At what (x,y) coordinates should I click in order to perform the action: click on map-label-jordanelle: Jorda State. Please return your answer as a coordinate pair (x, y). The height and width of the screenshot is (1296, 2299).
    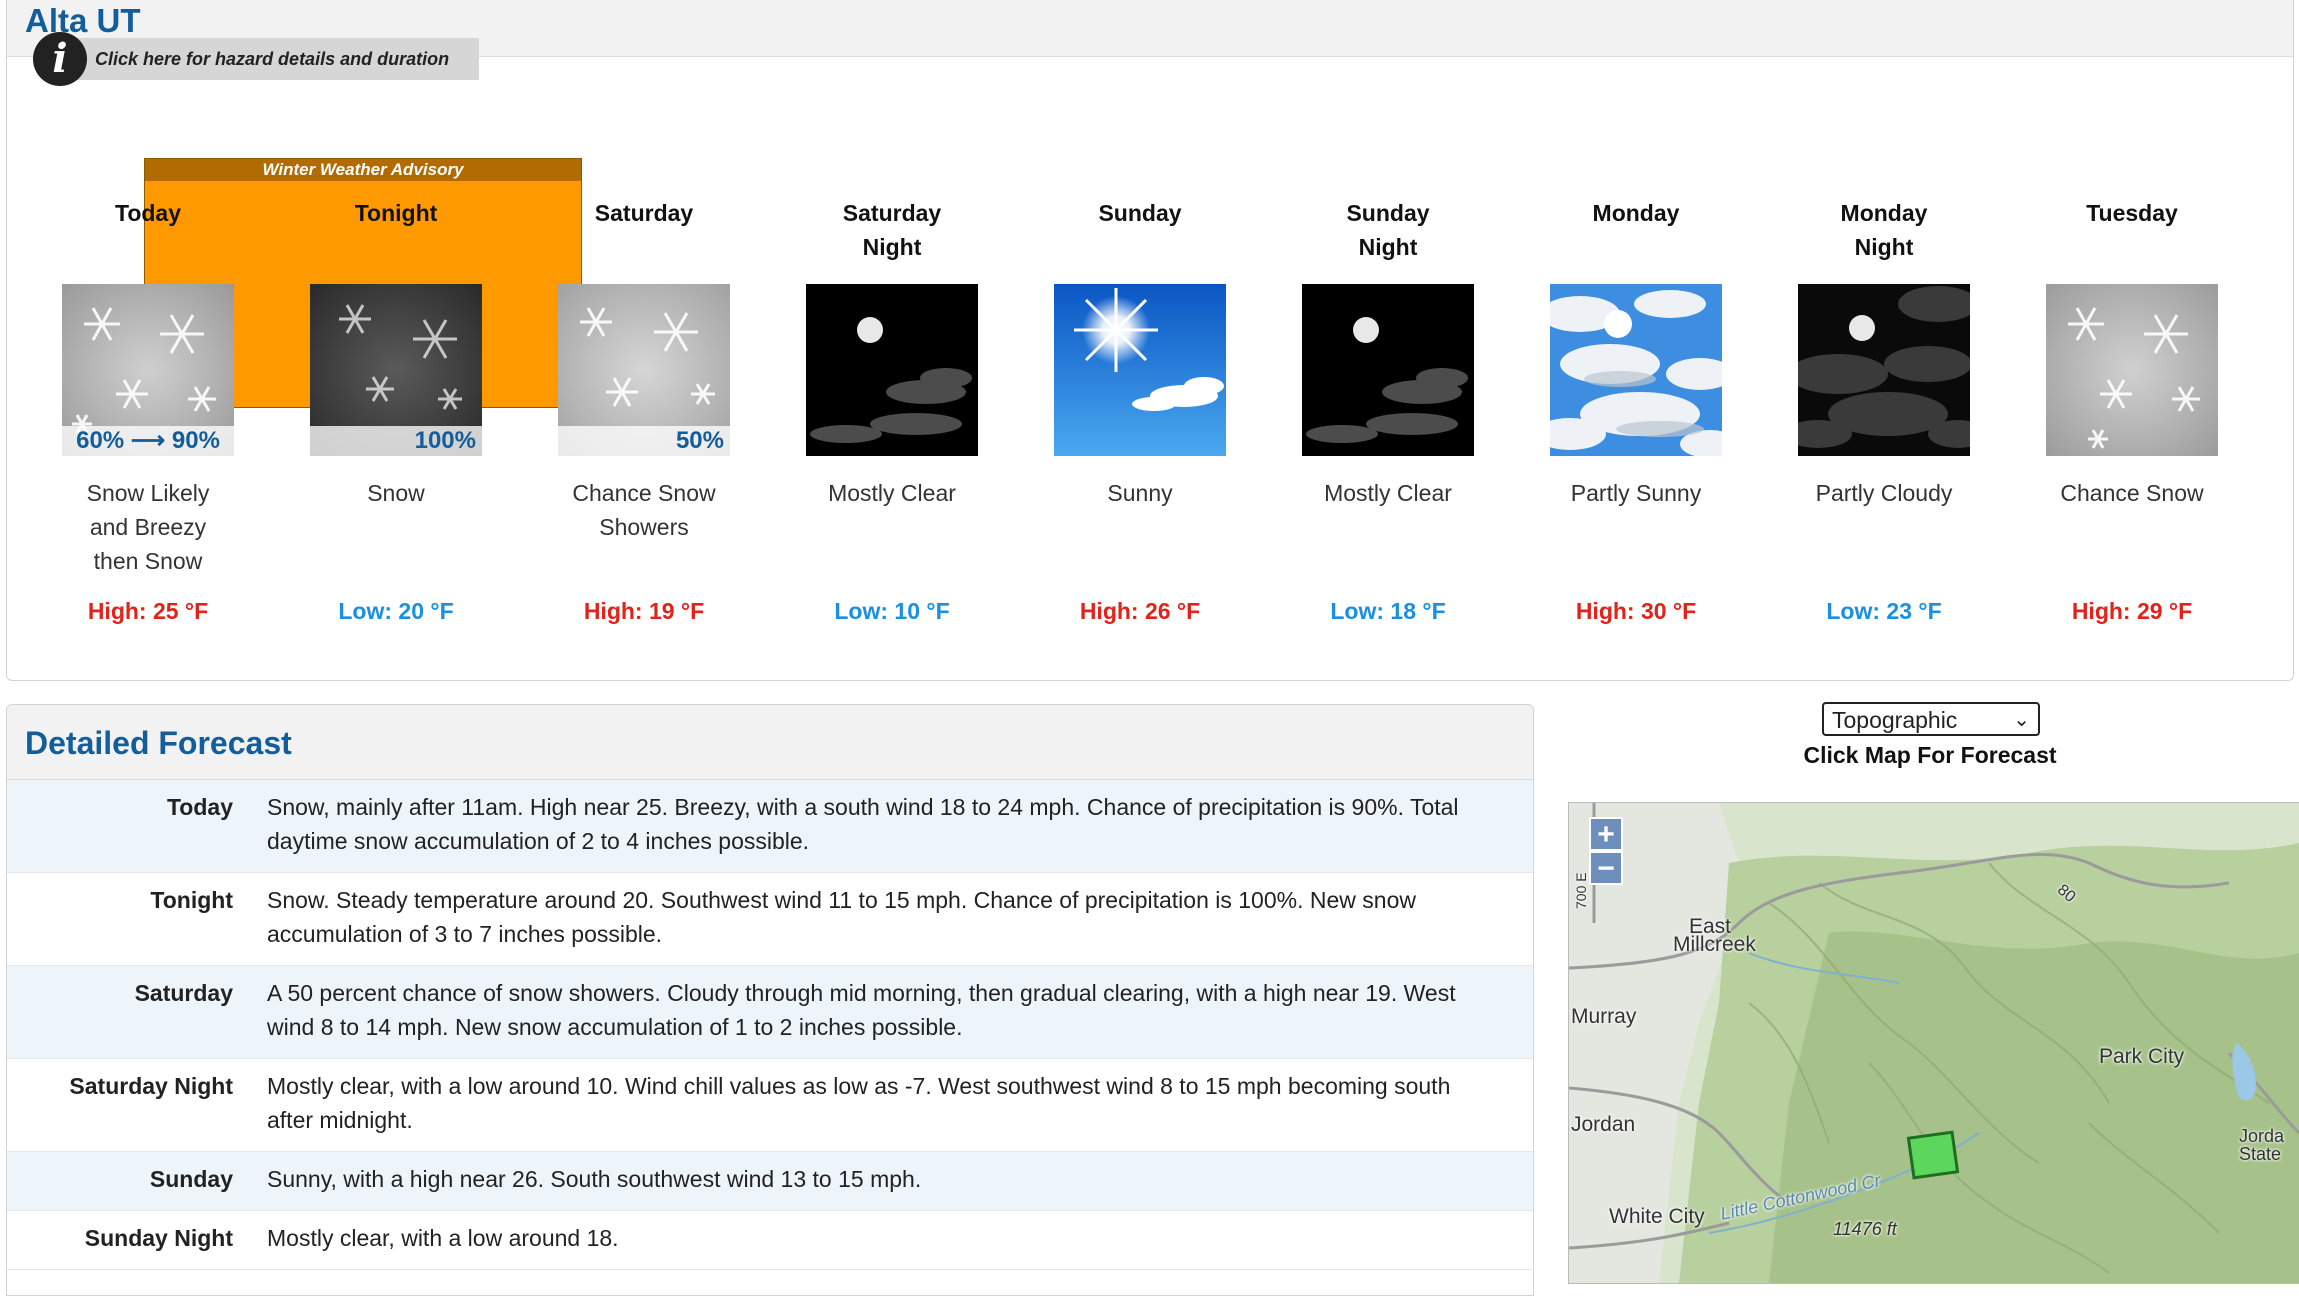
    Looking at the image, I should click on (2262, 1145).